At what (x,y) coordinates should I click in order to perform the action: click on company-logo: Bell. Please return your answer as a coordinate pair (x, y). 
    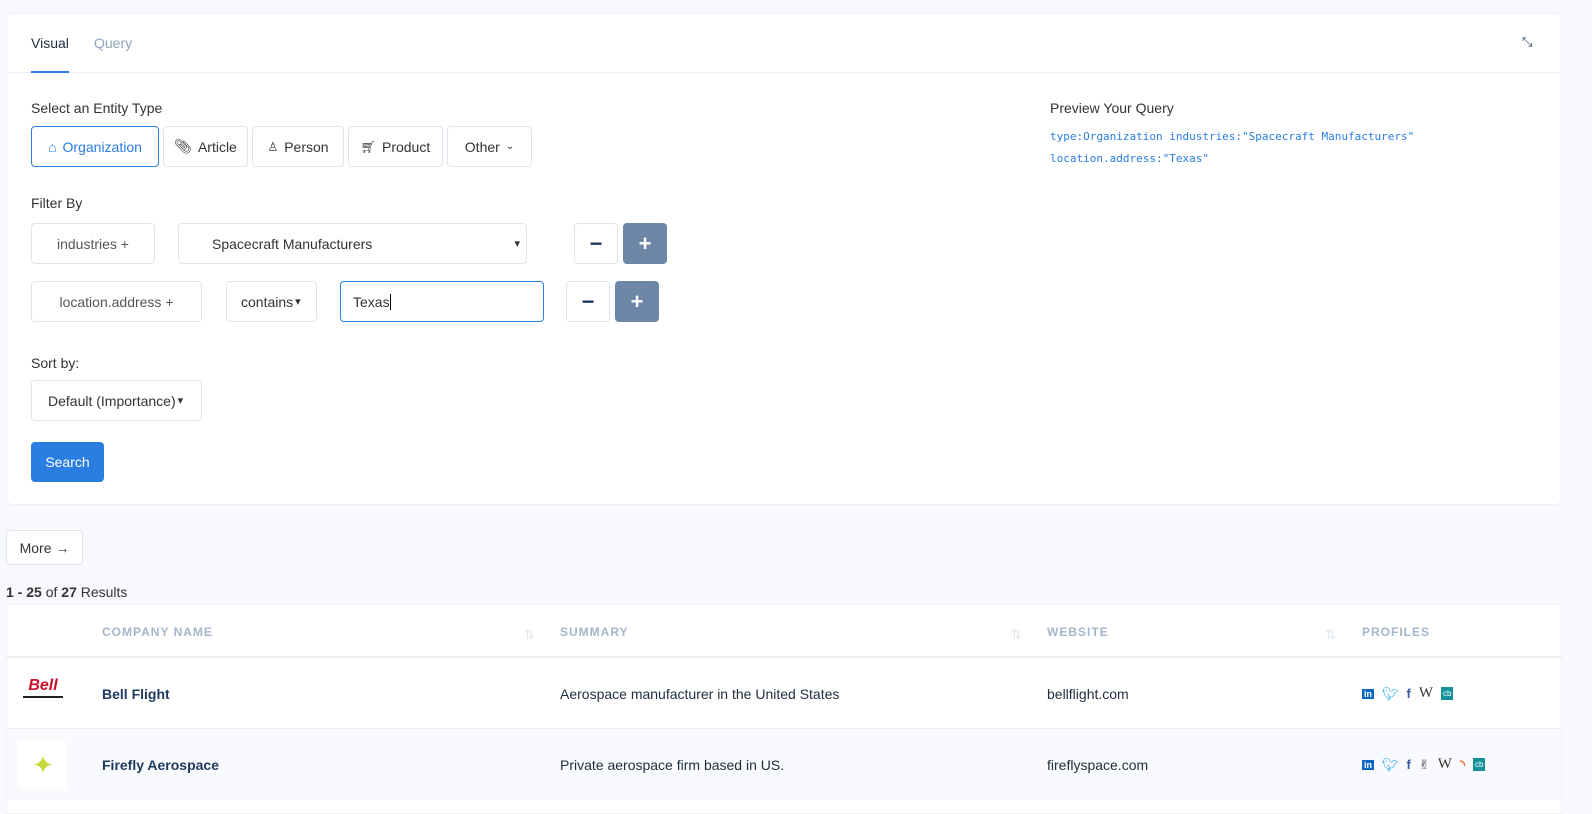
    Looking at the image, I should click on (43, 693).